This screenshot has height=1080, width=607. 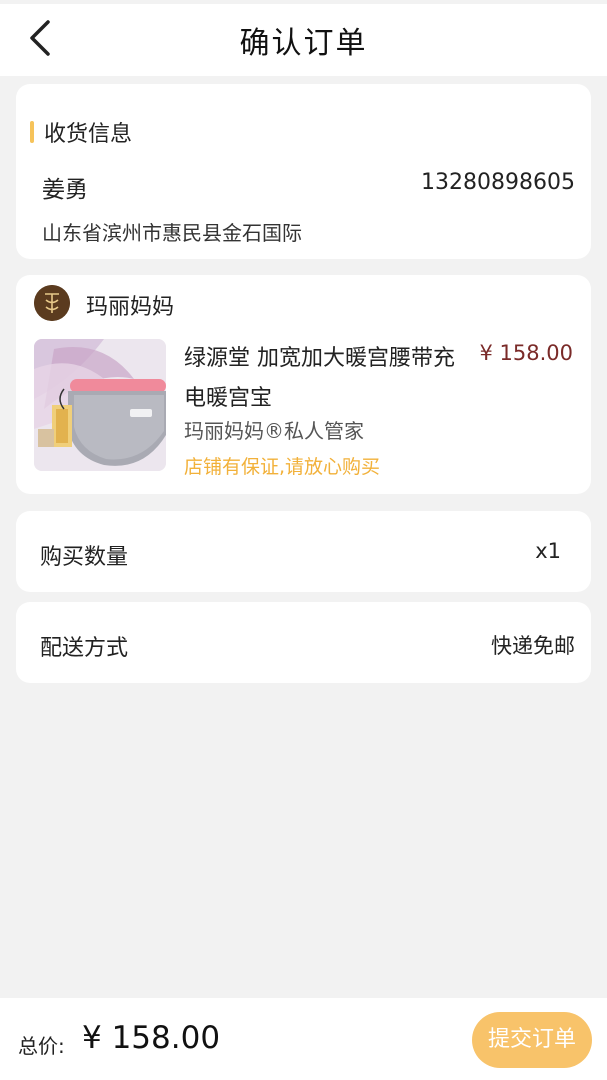 What do you see at coordinates (52, 303) in the screenshot?
I see `shop-logo` at bounding box center [52, 303].